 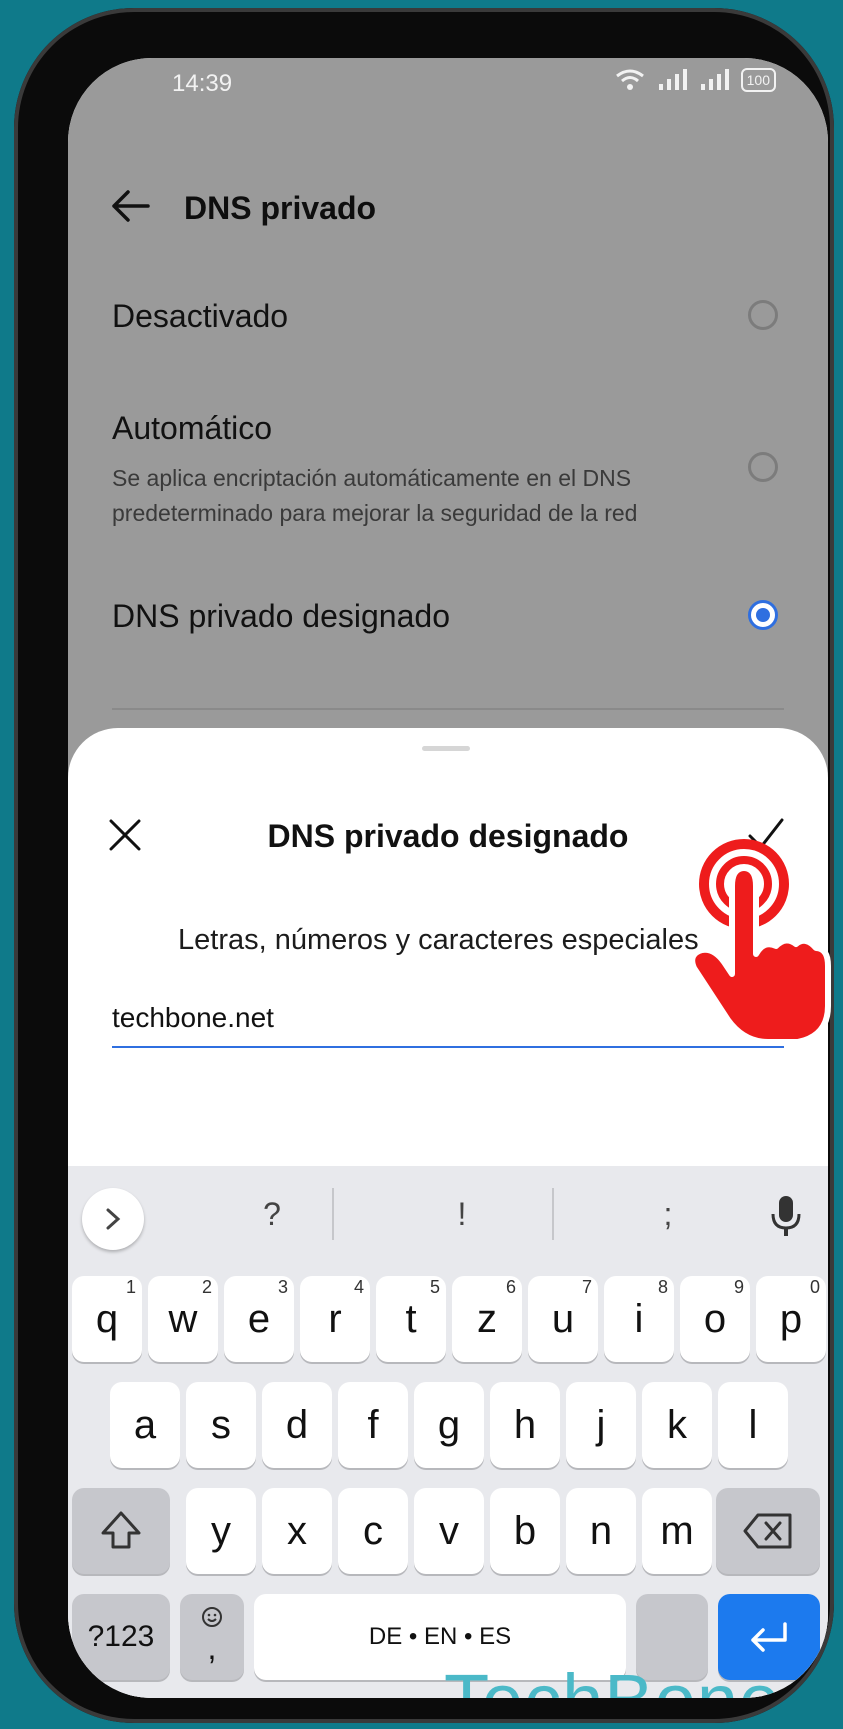 I want to click on shift-icon, so click(x=121, y=1530).